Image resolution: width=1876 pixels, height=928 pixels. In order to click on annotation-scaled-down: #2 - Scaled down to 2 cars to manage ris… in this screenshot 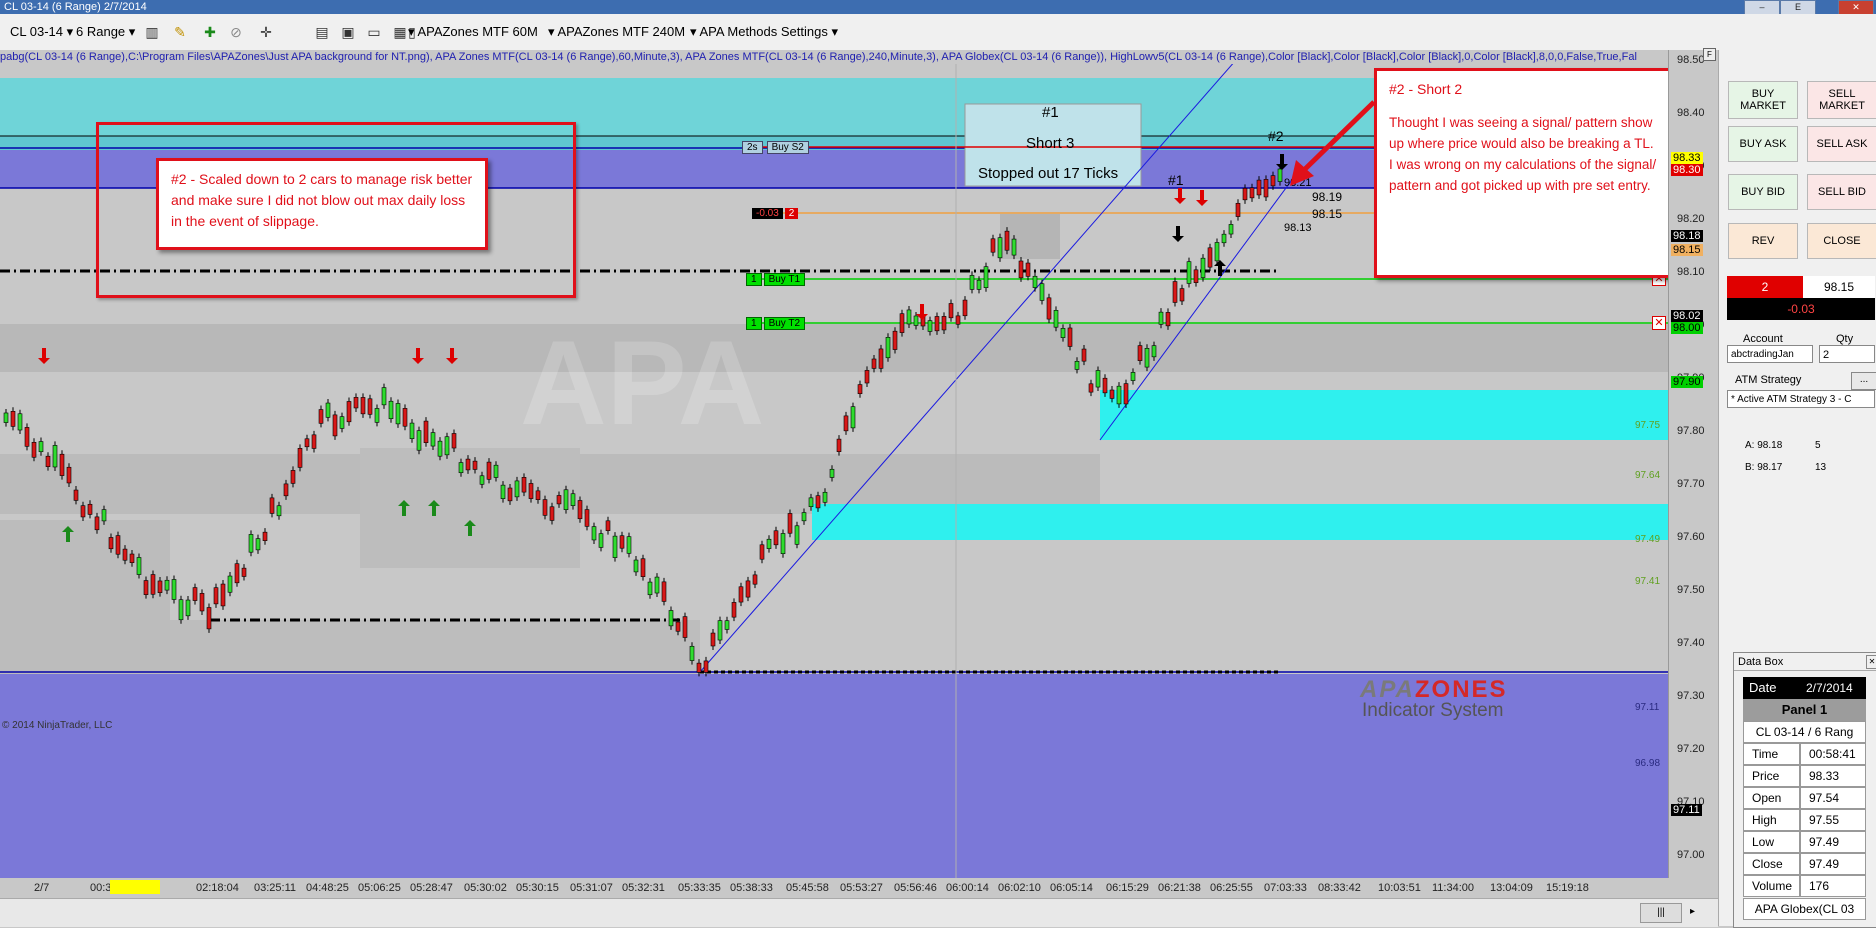, I will do `click(322, 204)`.